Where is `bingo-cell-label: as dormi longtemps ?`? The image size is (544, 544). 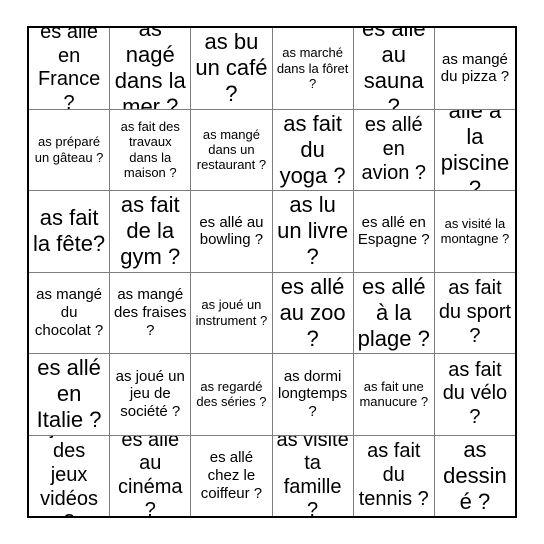
bingo-cell-label: as dormi longtemps ? is located at coordinates (312, 394).